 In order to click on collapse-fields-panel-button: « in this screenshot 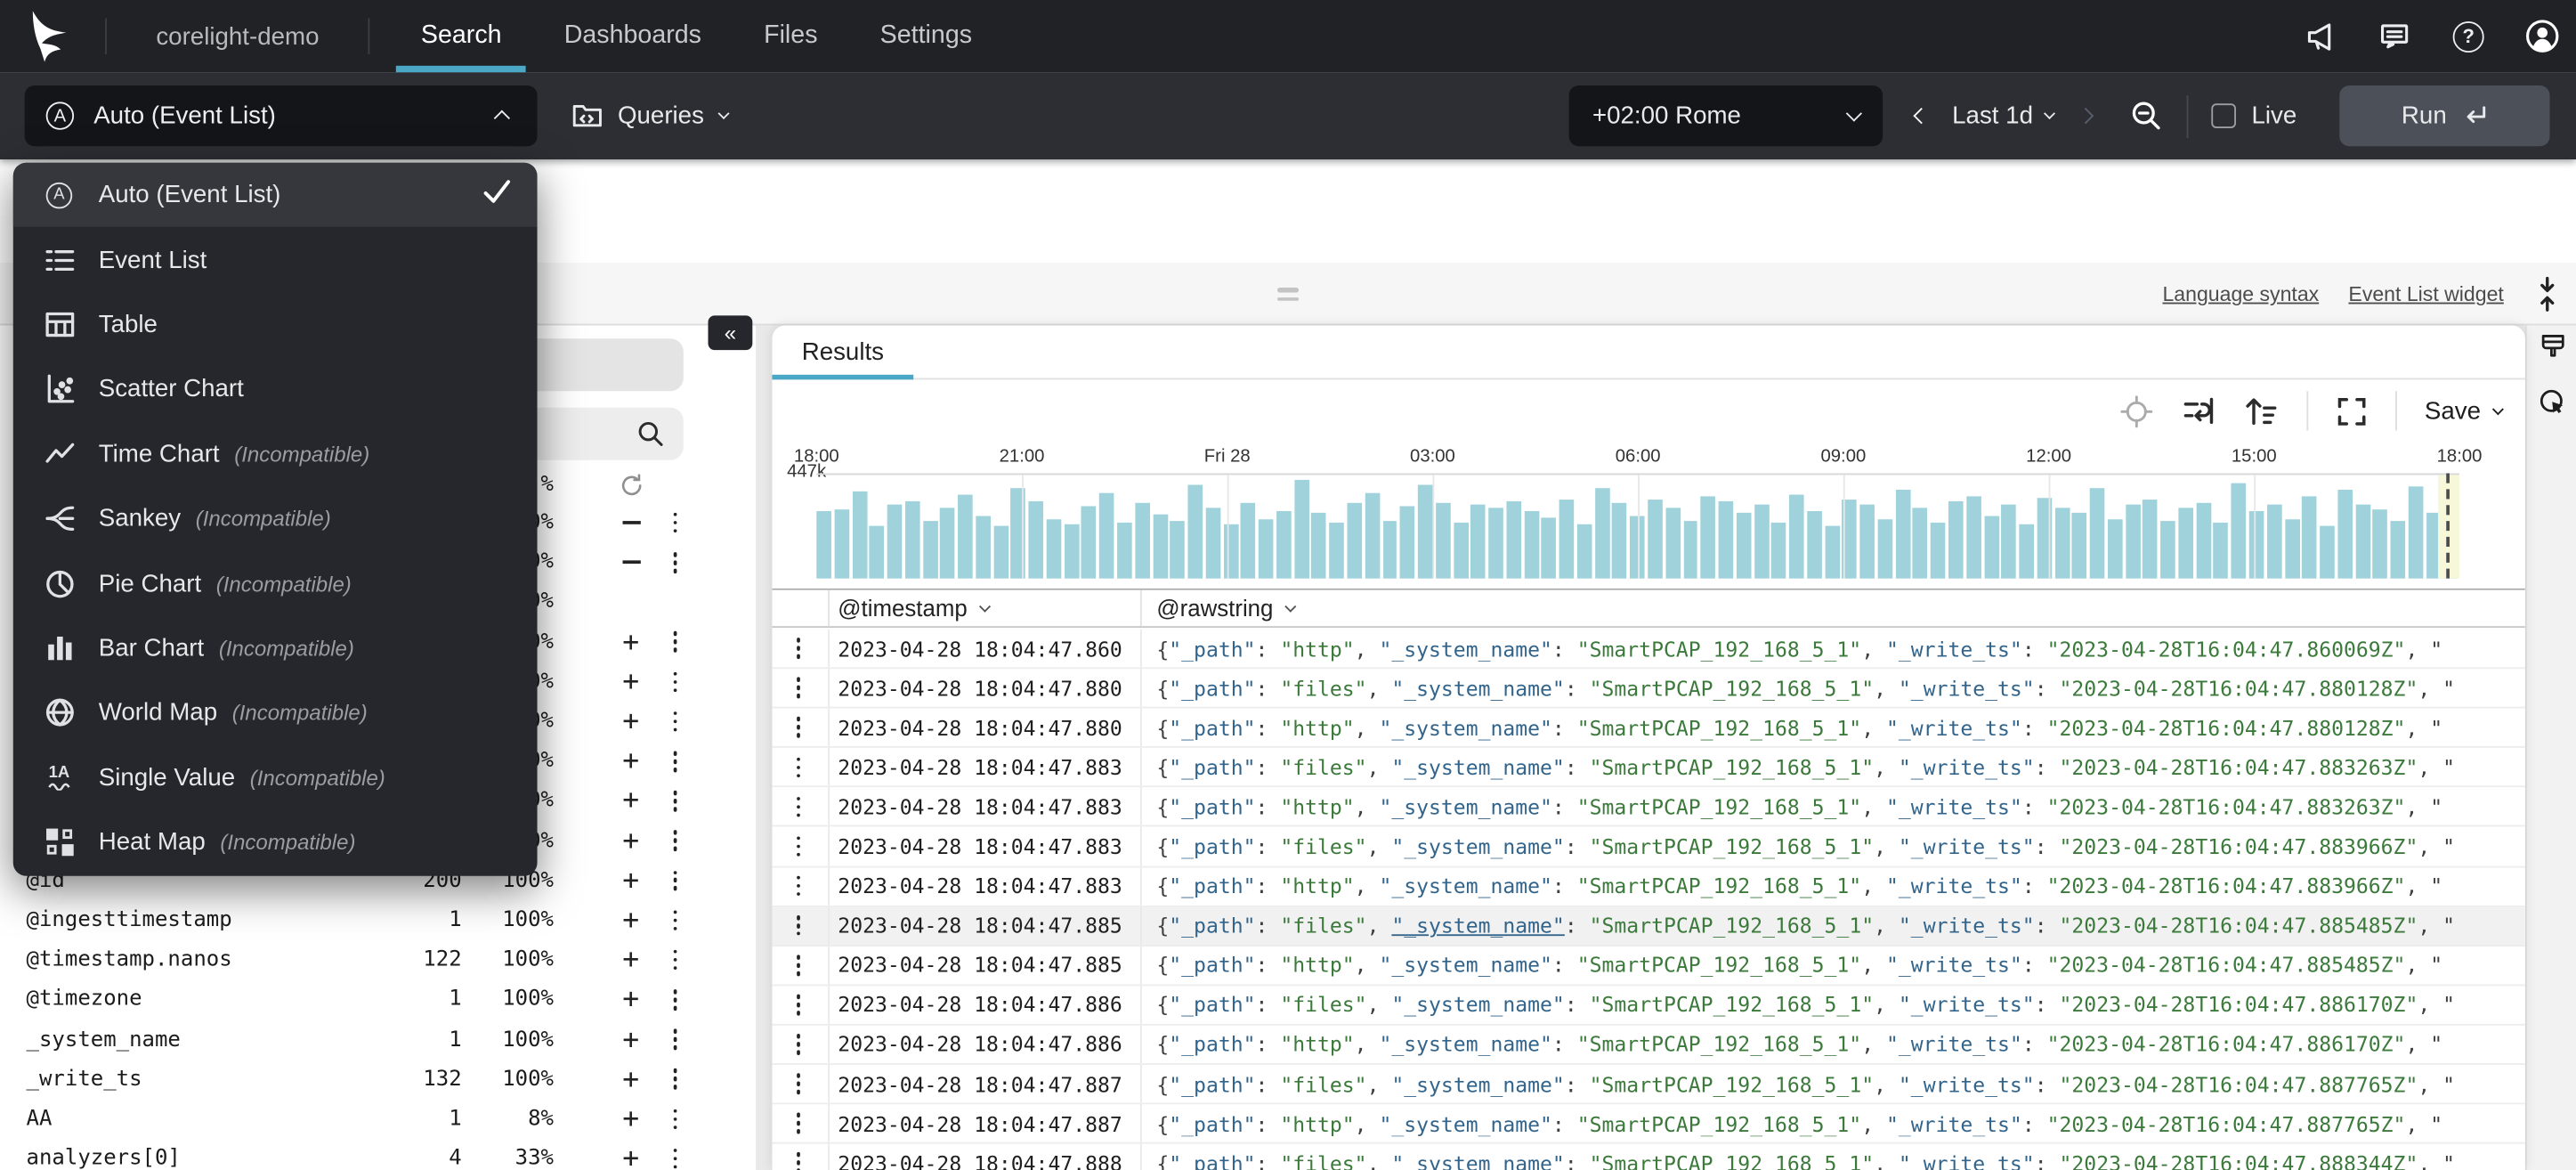, I will do `click(731, 333)`.